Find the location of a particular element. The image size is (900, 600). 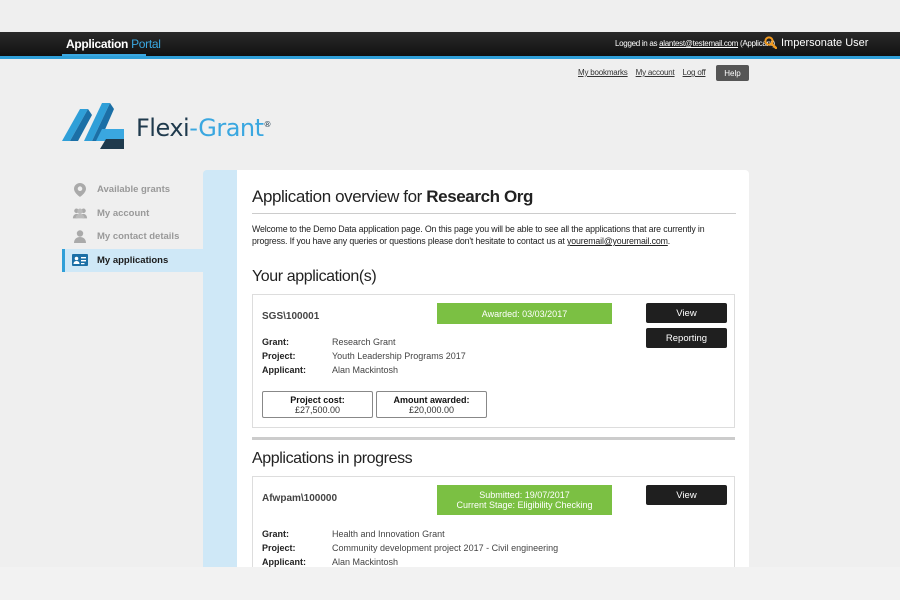

project-cost-label: Project cost: is located at coordinates (317, 400).